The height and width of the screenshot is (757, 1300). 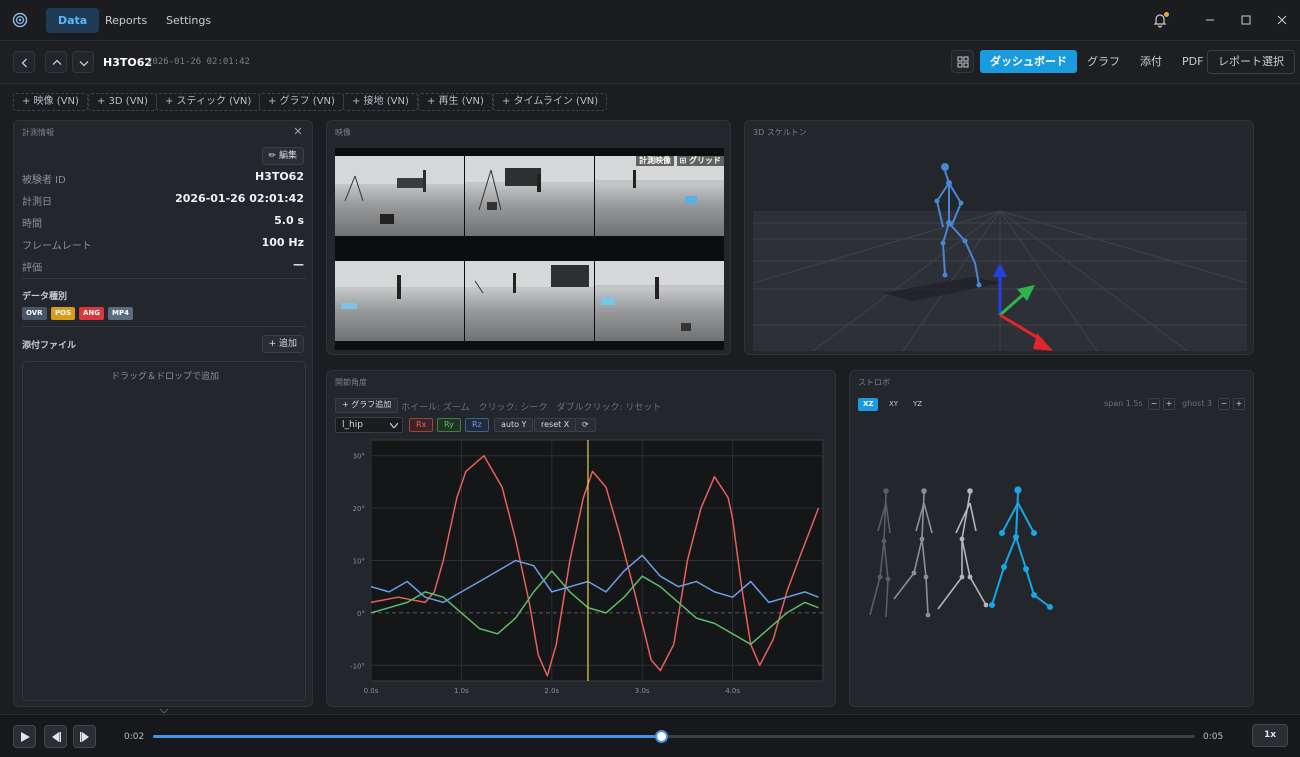 What do you see at coordinates (394, 425) in the screenshot?
I see `chevron-down-icon` at bounding box center [394, 425].